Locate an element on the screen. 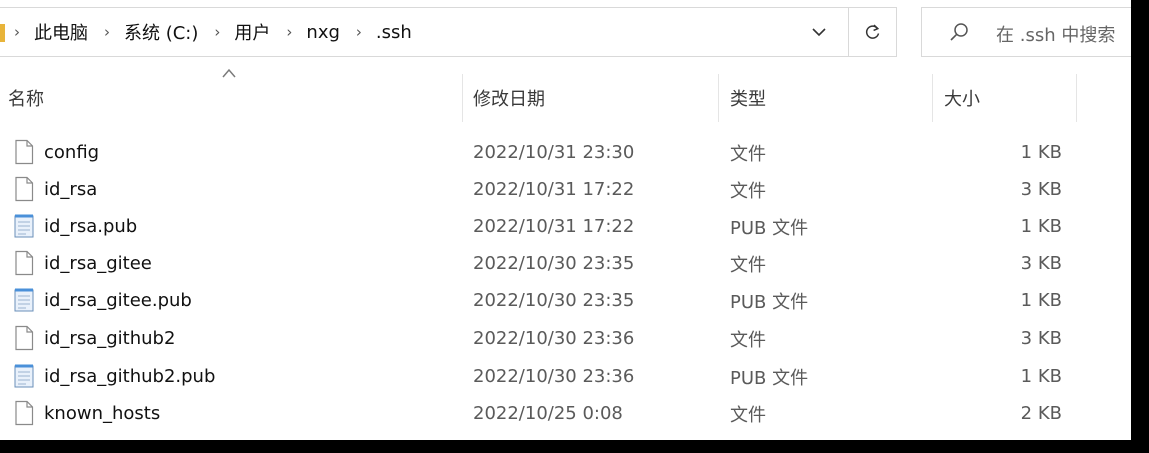 Image resolution: width=1149 pixels, height=453 pixels. breadcrumb: › 此电脑 › 系统 (C:) › 用户 › nxg › .ssh is located at coordinates (219, 32).